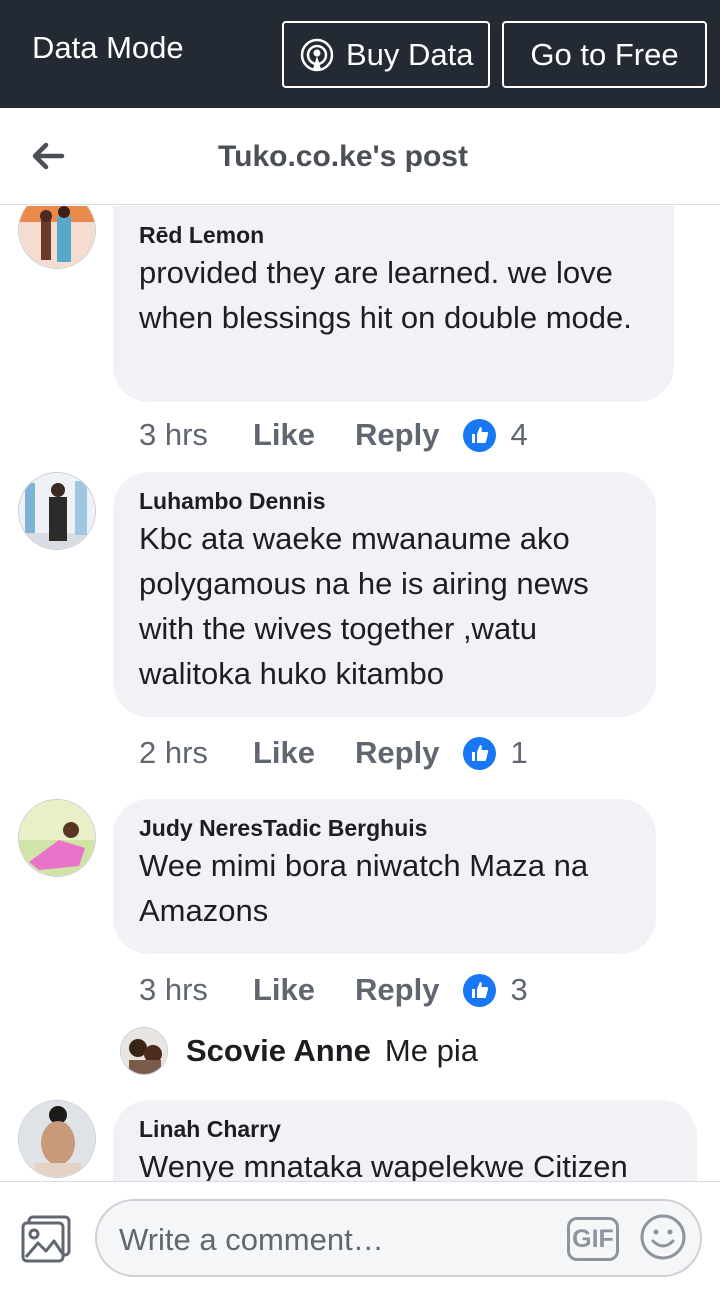 Image resolution: width=720 pixels, height=1291 pixels. Describe the element at coordinates (108, 47) in the screenshot. I see `data-mode-label: Data Mode` at that location.